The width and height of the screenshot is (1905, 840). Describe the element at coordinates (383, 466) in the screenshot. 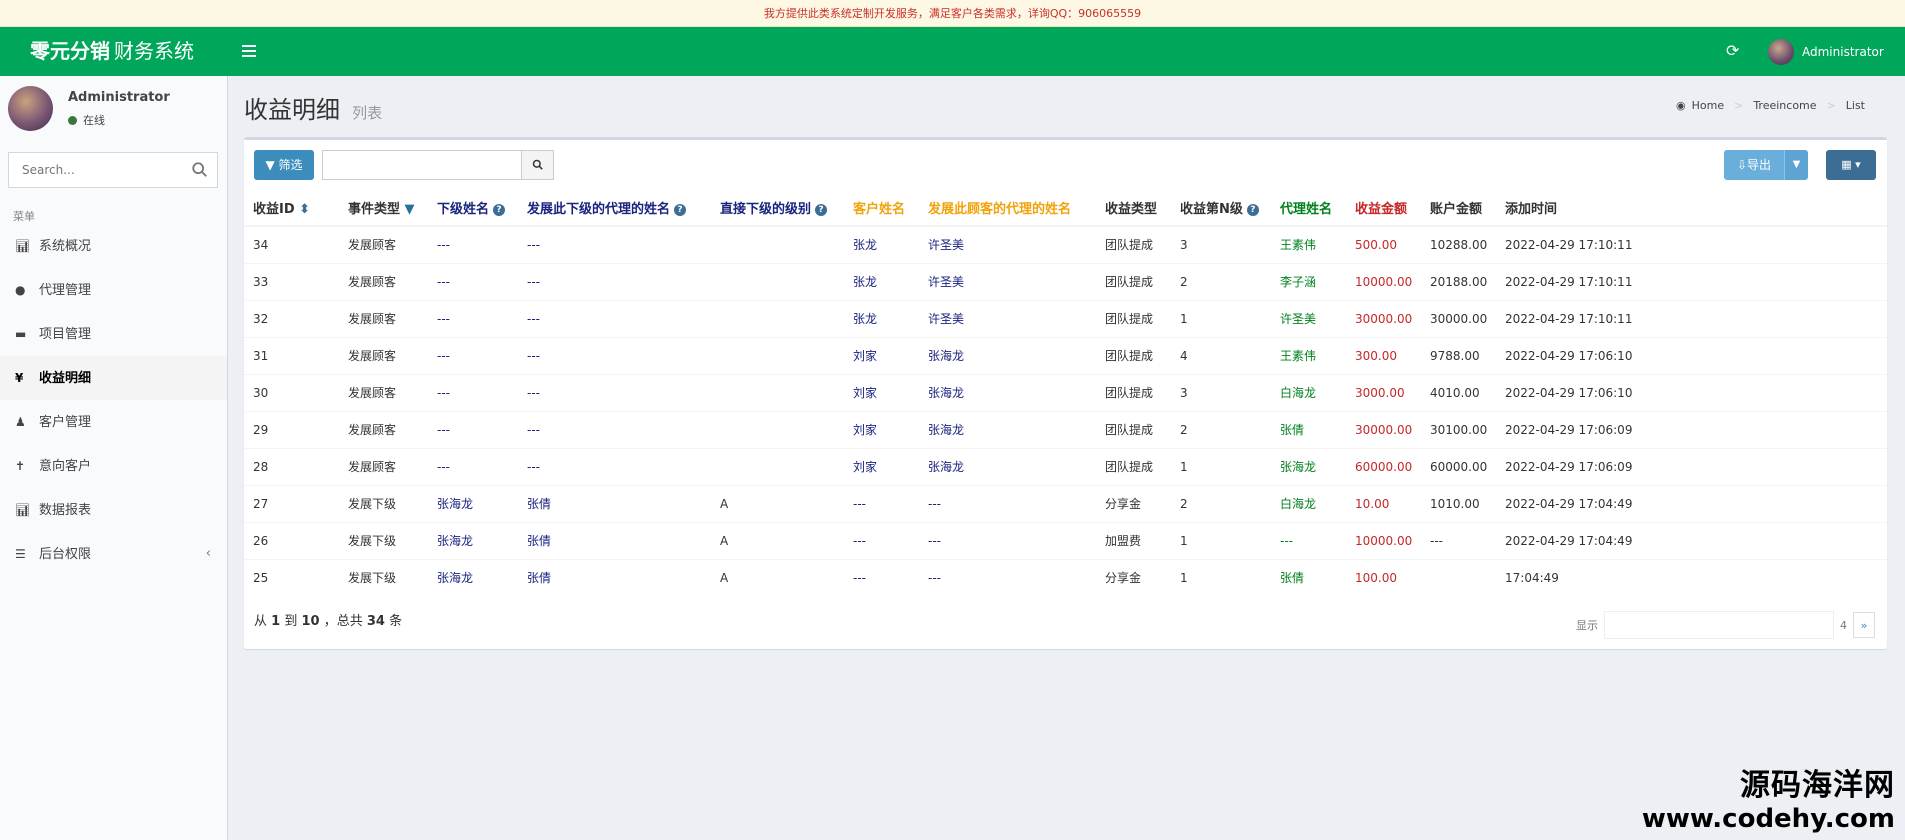

I see `cell-event-type: 发展顾客` at that location.